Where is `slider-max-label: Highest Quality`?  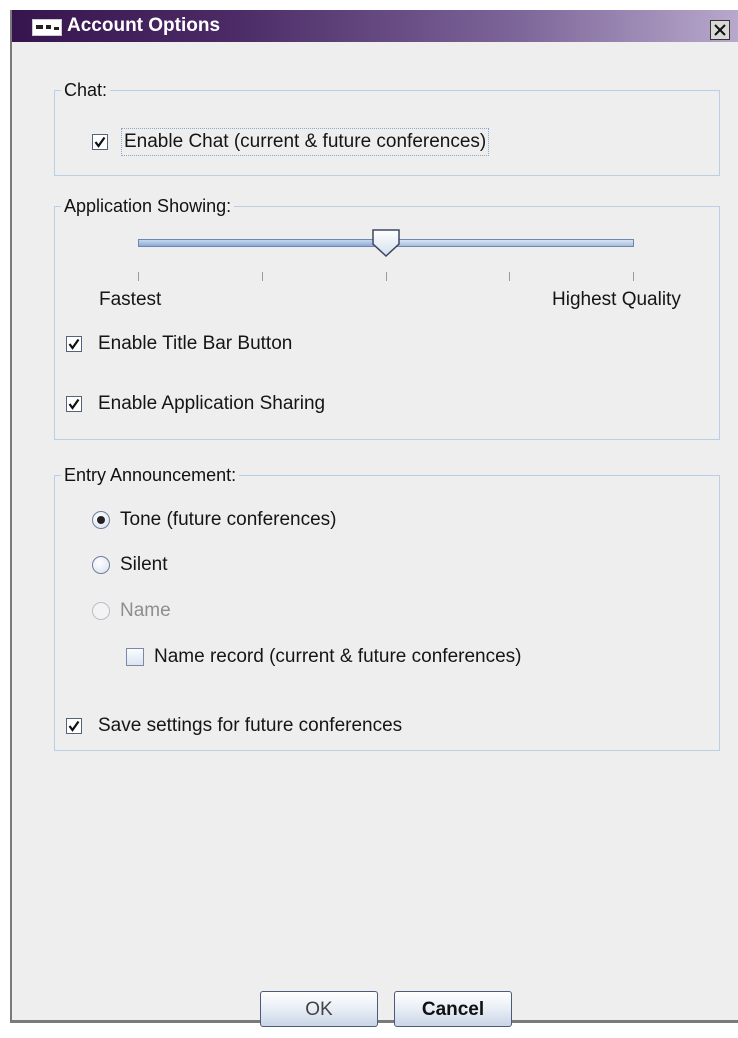 slider-max-label: Highest Quality is located at coordinates (616, 299).